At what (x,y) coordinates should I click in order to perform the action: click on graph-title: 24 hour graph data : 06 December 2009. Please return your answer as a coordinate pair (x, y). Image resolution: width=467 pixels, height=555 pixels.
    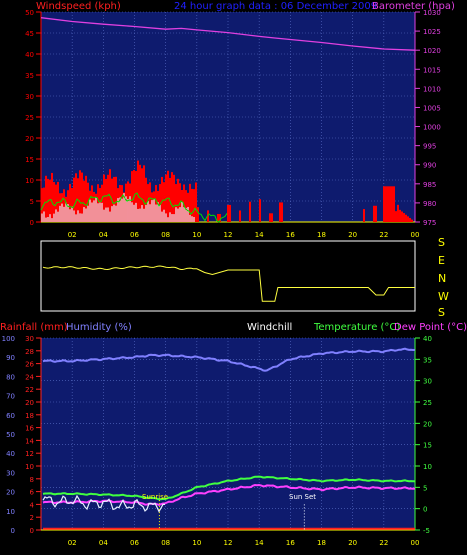
    Looking at the image, I should click on (275, 6).